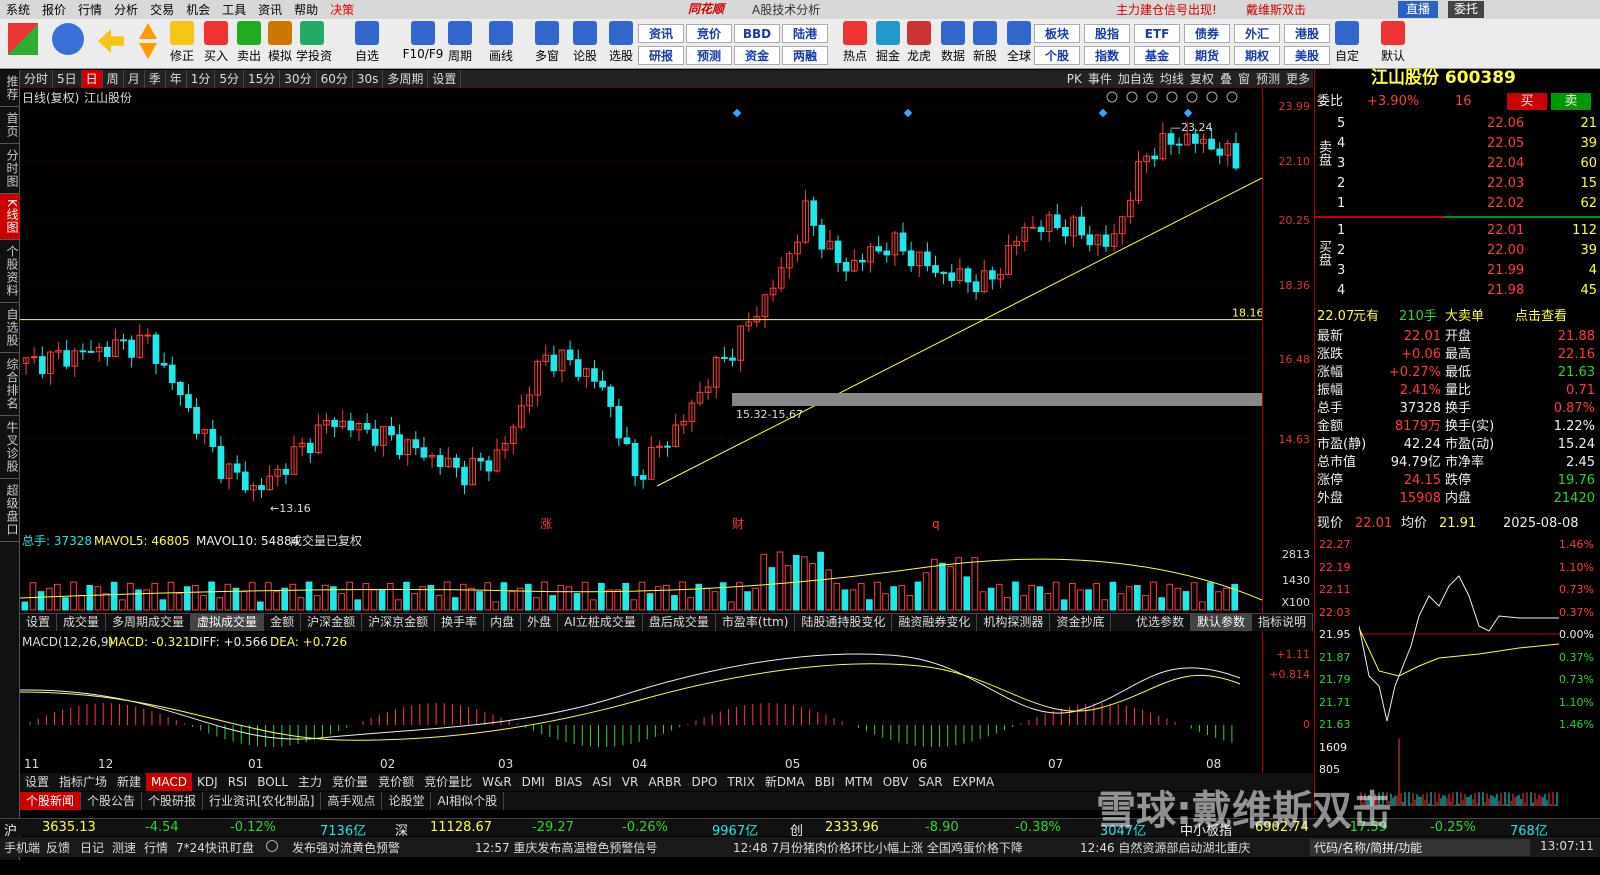 Image resolution: width=1600 pixels, height=875 pixels. Describe the element at coordinates (10, 88) in the screenshot. I see `left-tab-0: 推荐` at that location.